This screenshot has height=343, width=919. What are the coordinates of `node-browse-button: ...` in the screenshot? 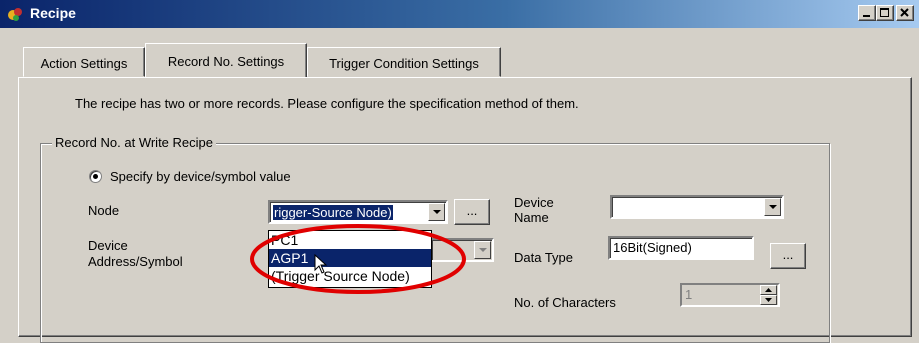 It's located at (472, 212).